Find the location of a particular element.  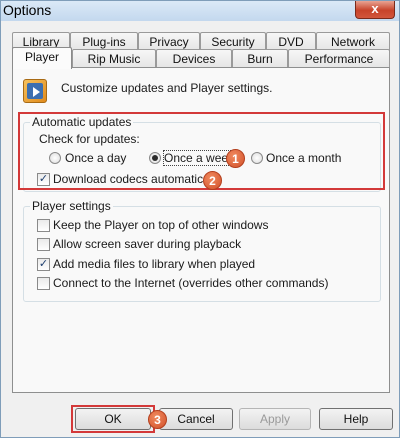

once-a-day-radio is located at coordinates (55, 158).